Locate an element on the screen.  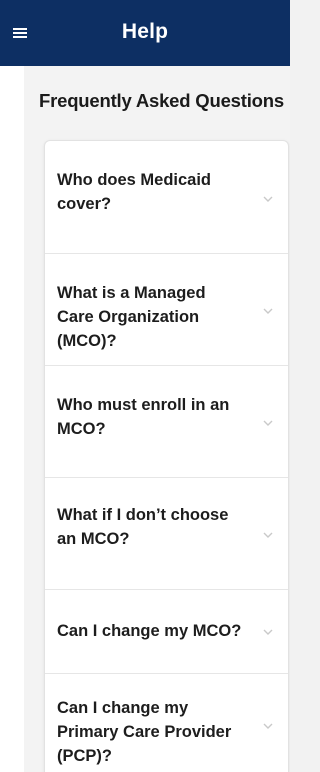
faq-section-title: Frequently Asked Questions is located at coordinates (161, 100).